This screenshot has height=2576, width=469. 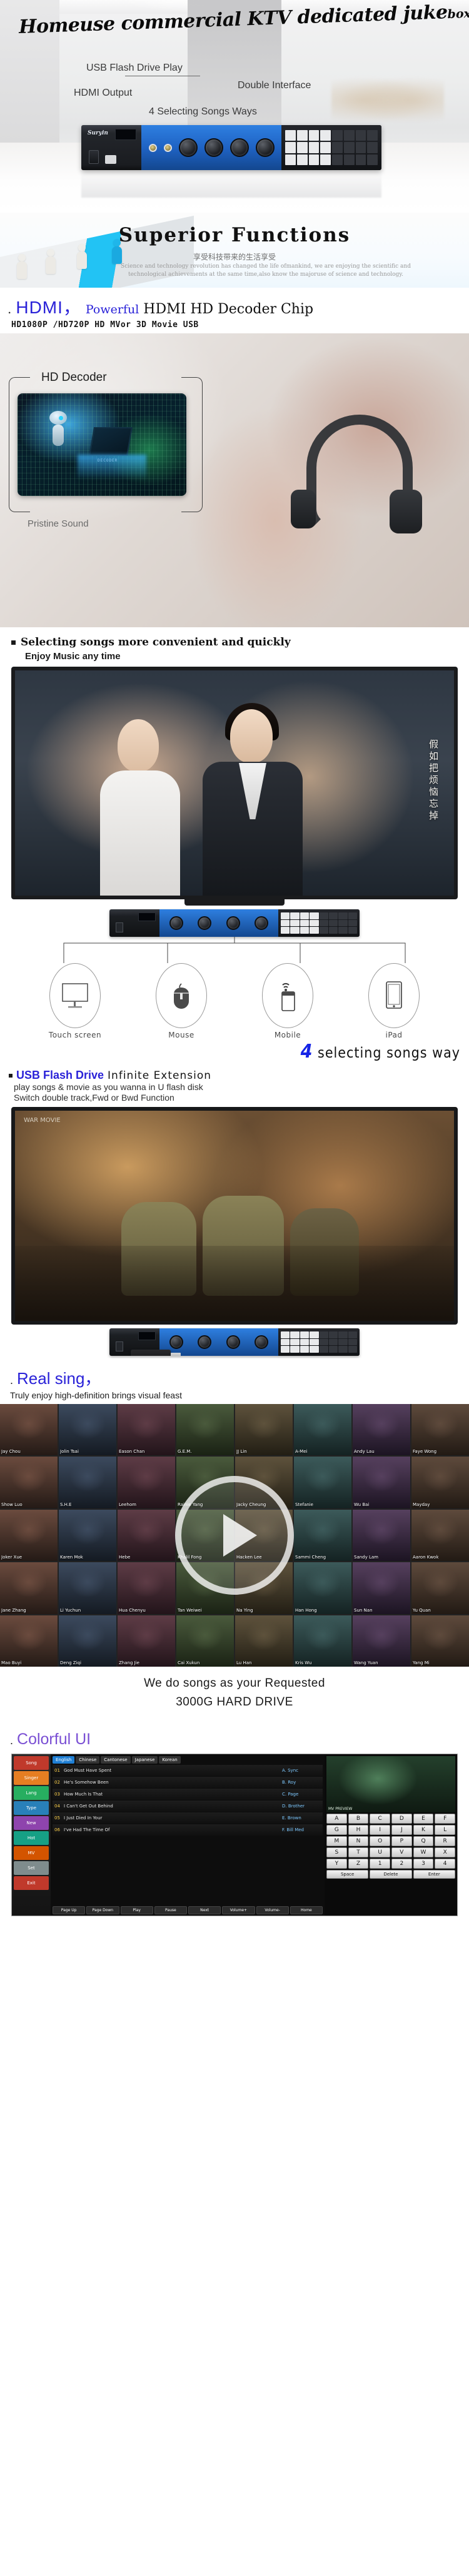 I want to click on ui-category-button: New, so click(x=31, y=1823).